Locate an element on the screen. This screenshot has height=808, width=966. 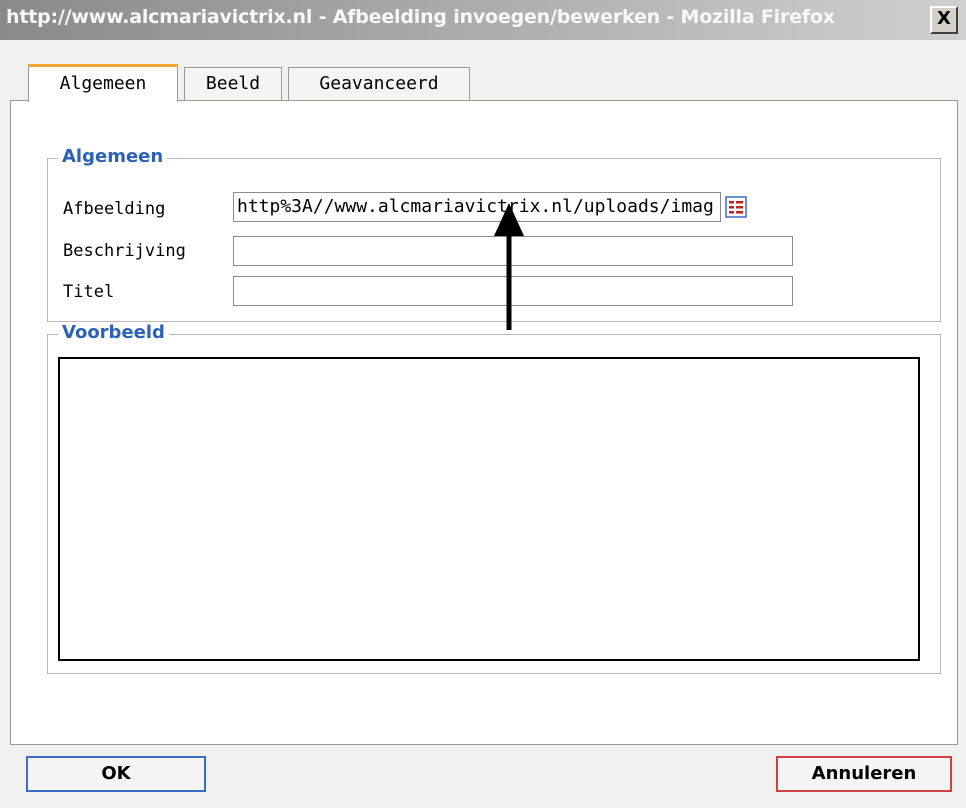
general-legend: Algemeen is located at coordinates (113, 156).